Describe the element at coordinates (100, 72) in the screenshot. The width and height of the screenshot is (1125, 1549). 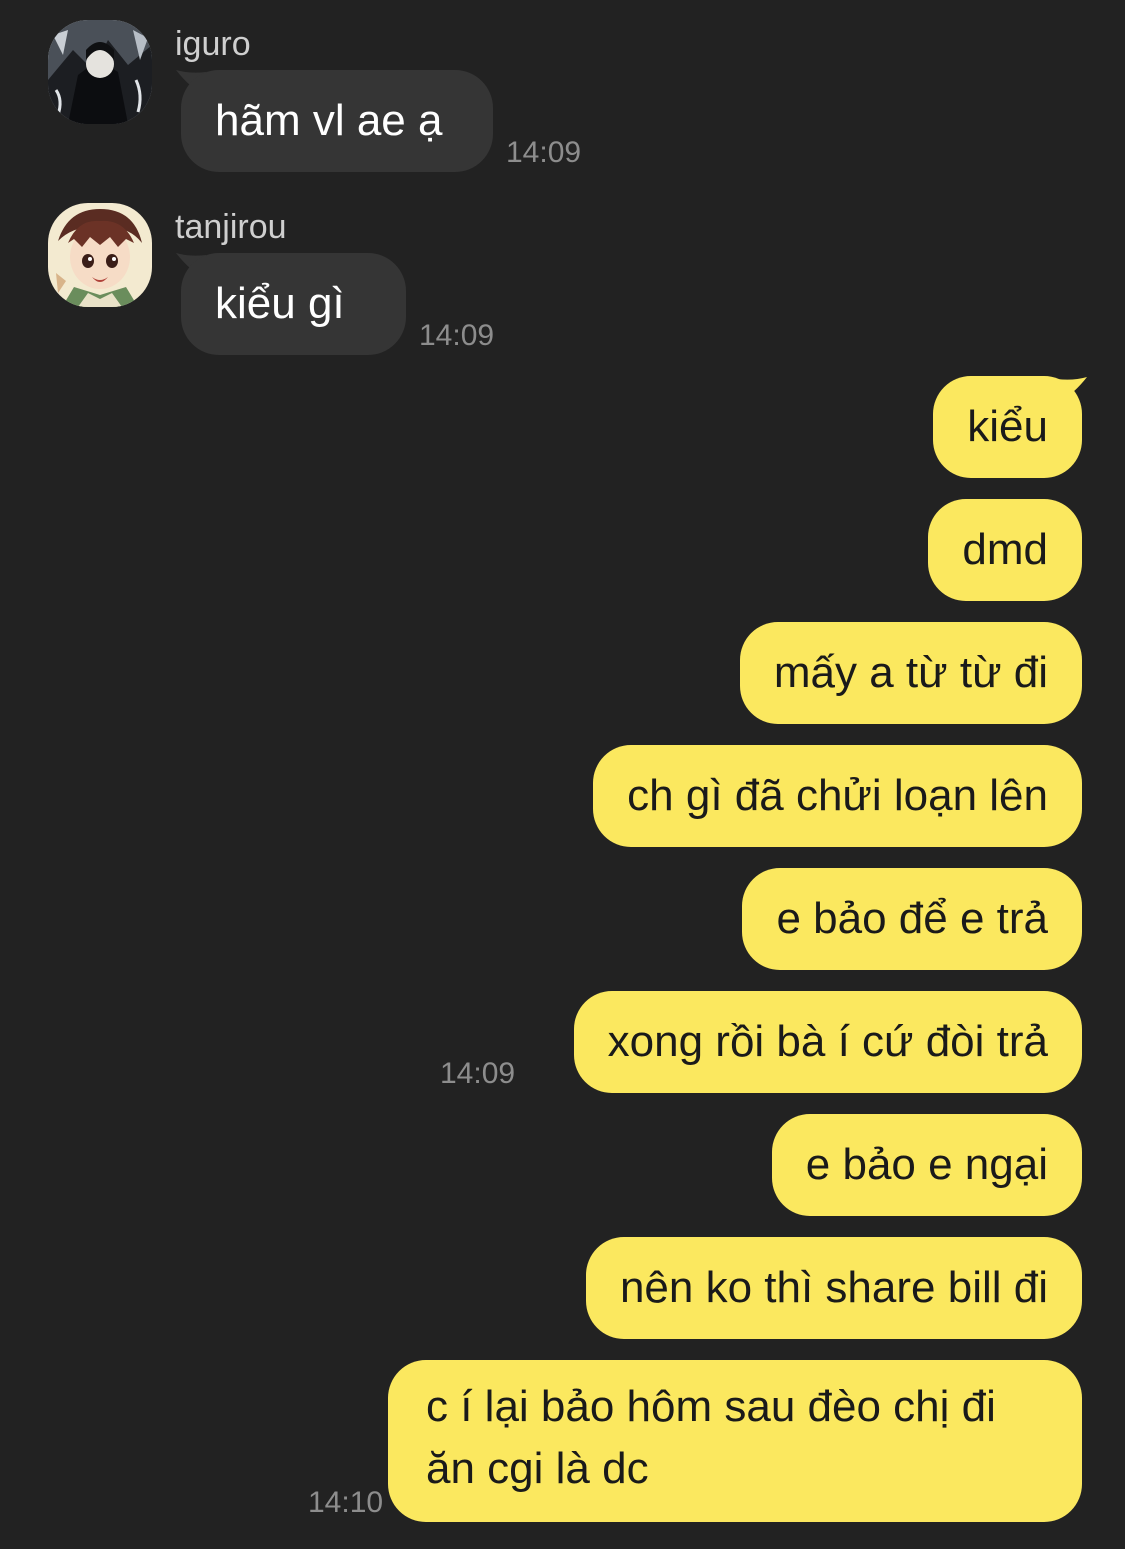
I see `iguro-avatar-icon` at that location.